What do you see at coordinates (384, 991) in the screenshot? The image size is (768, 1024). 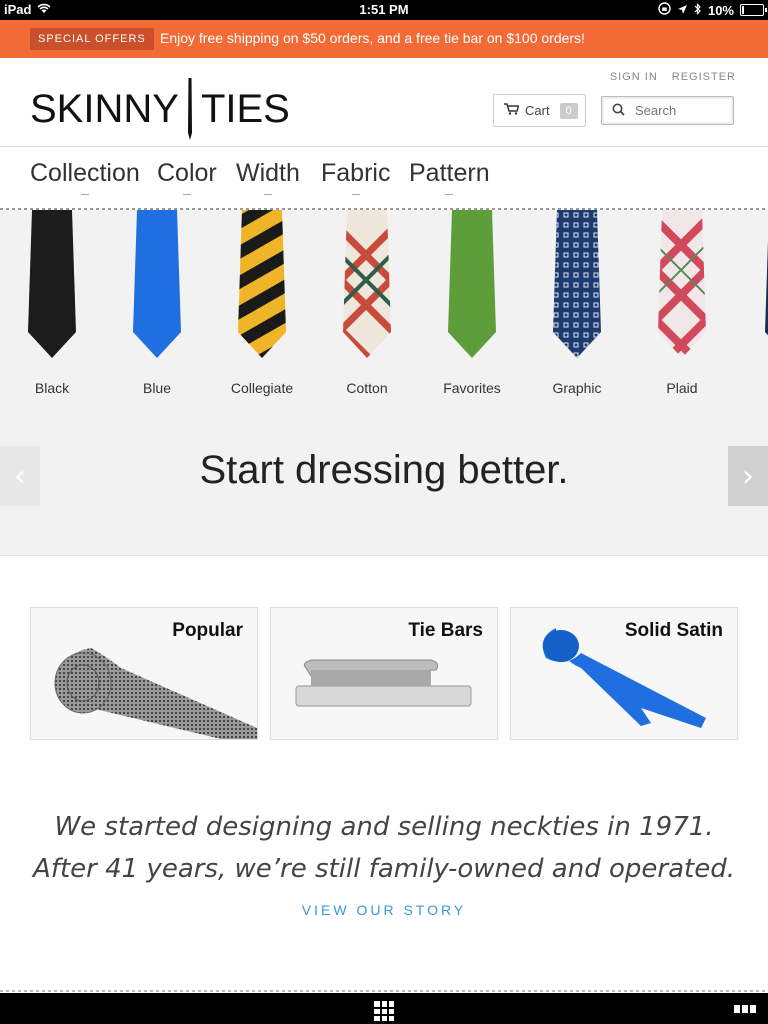 I see `divider` at bounding box center [384, 991].